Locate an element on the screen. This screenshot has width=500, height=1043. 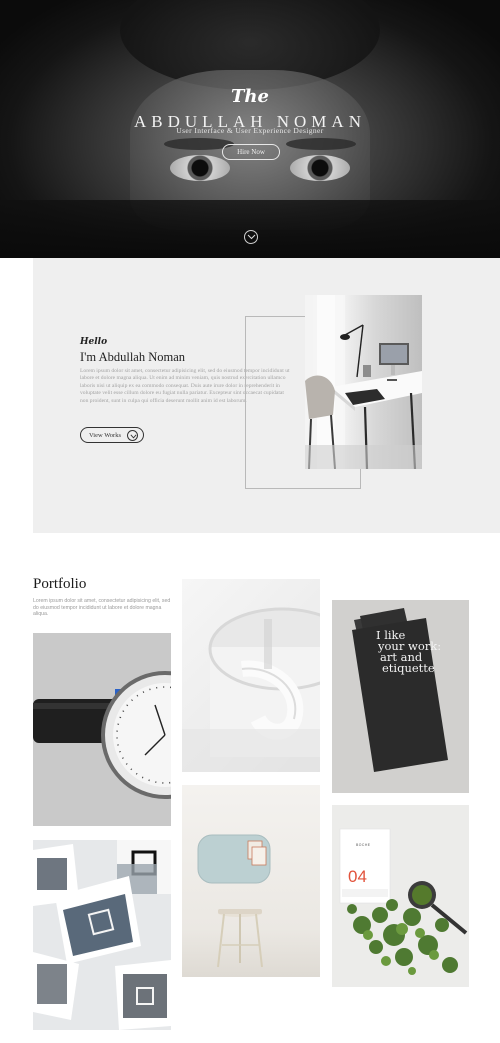
portfolio-item-book: I like your work: art and etiquette is located at coordinates (400, 696).